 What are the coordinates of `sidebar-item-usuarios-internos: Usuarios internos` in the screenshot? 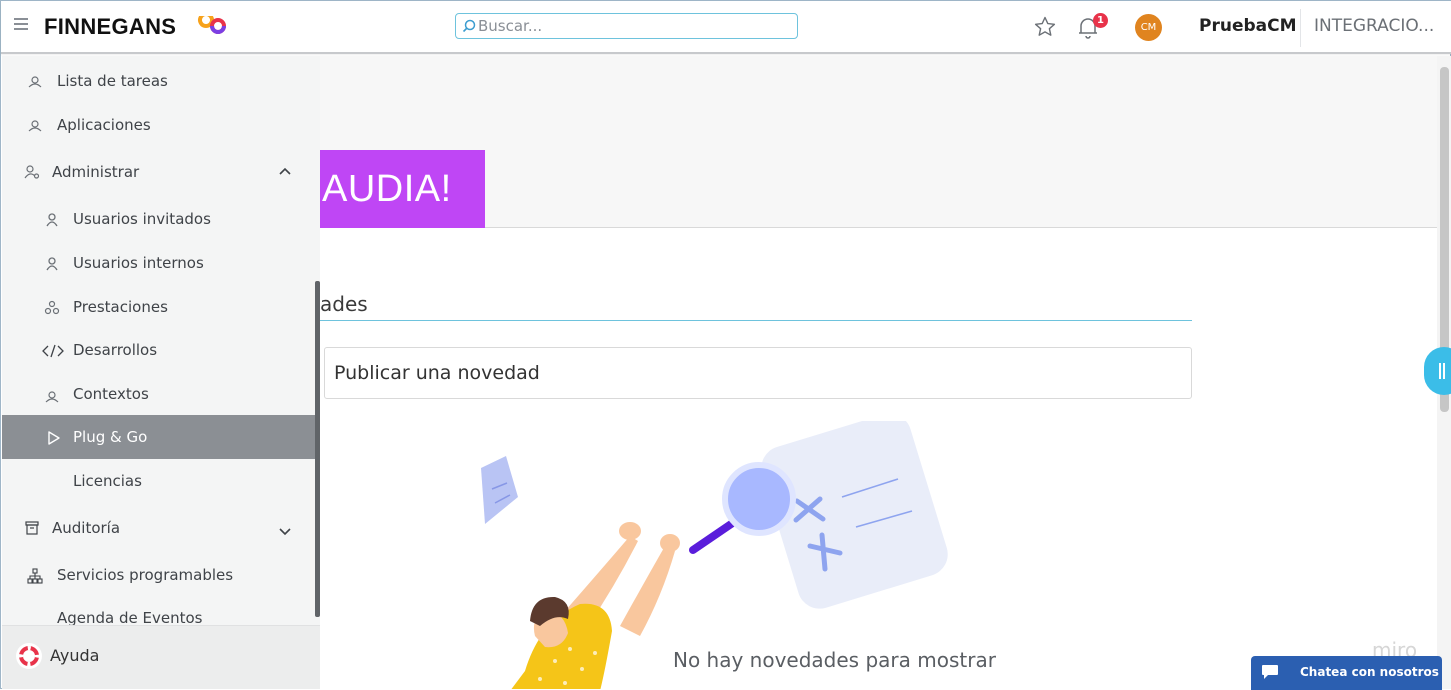 It's located at (161, 263).